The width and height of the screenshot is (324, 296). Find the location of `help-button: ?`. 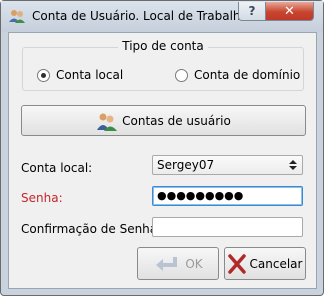

help-button: ? is located at coordinates (252, 11).